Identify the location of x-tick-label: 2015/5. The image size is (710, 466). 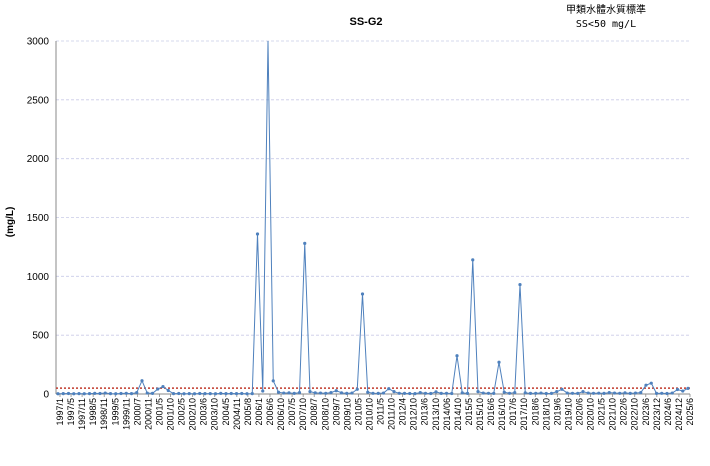
(469, 412).